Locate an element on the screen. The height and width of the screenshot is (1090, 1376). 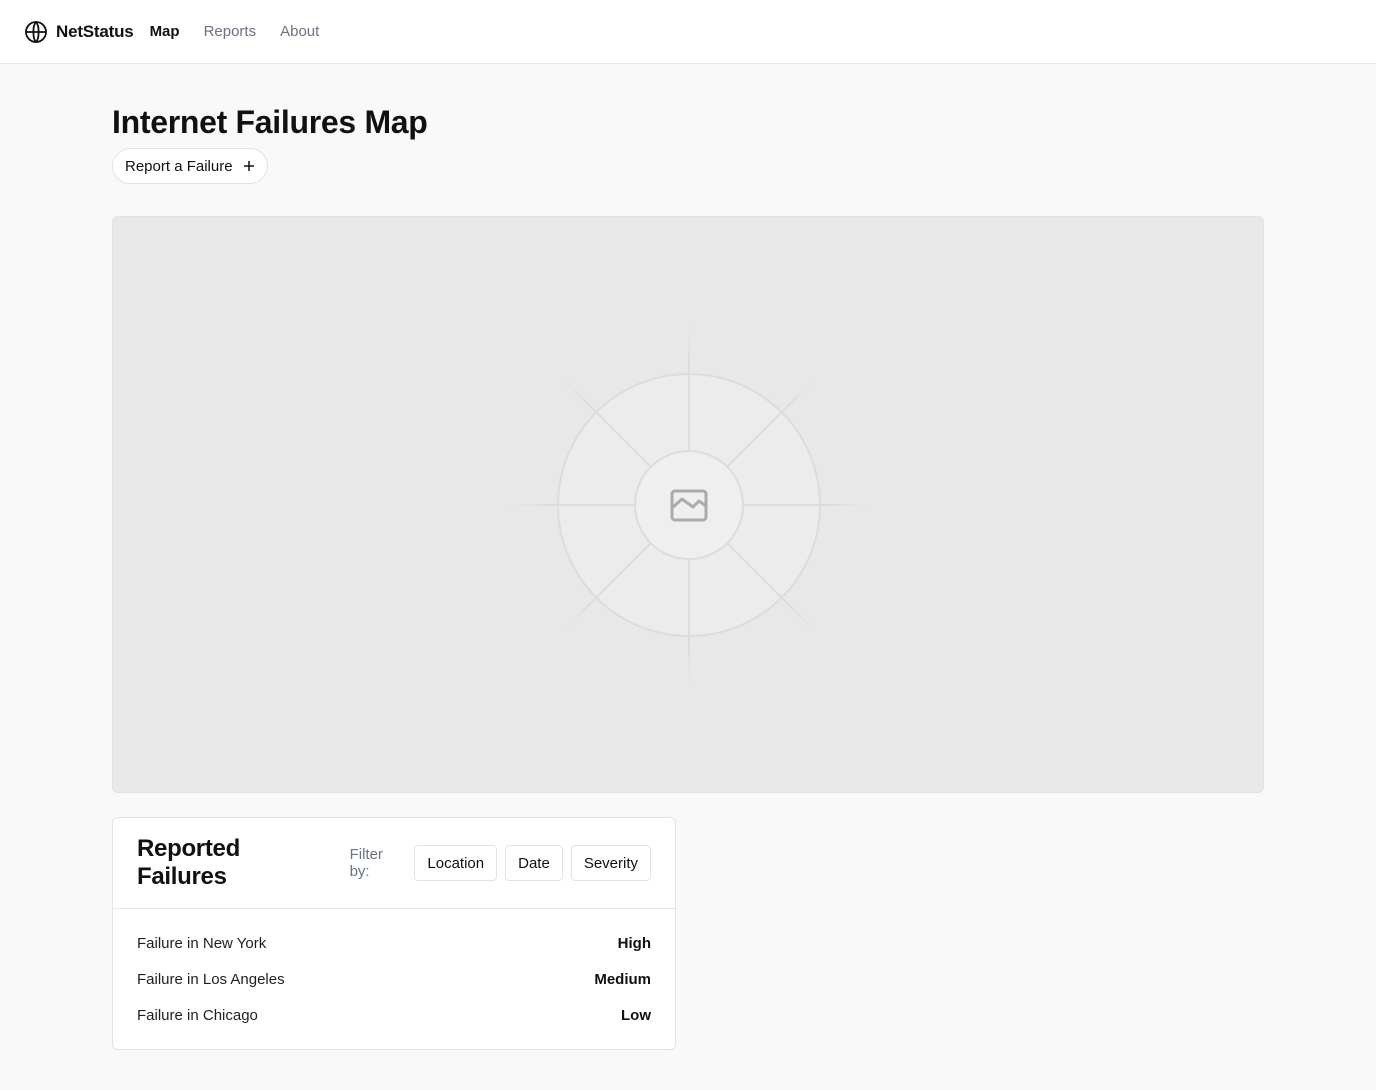
report-failure-button: Report a Failure is located at coordinates (190, 166).